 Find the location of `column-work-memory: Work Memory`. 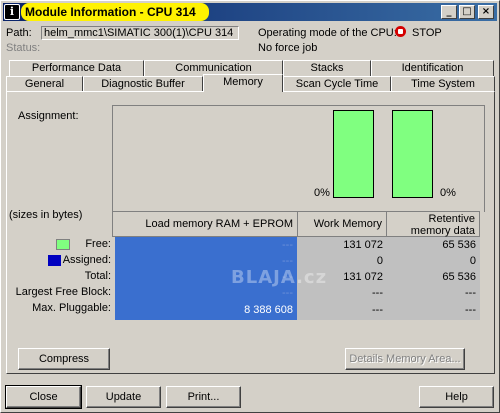

column-work-memory: Work Memory is located at coordinates (342, 224).